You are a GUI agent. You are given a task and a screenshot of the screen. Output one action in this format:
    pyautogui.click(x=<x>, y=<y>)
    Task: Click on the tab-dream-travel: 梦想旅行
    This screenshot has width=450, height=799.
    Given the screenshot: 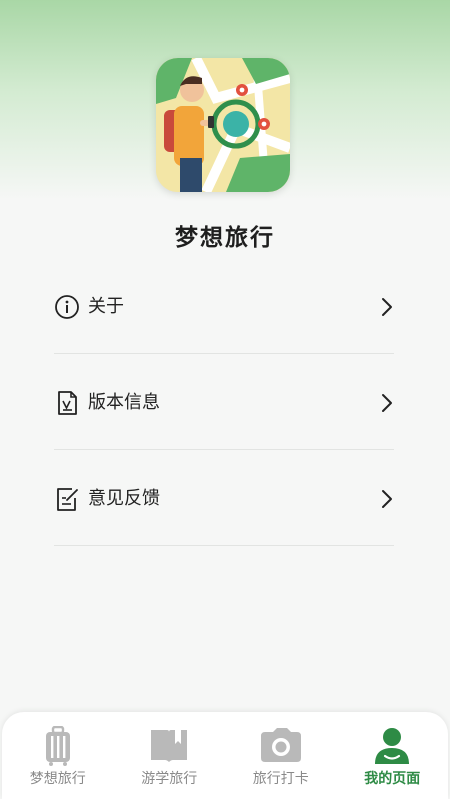 What is the action you would take?
    pyautogui.click(x=58, y=755)
    